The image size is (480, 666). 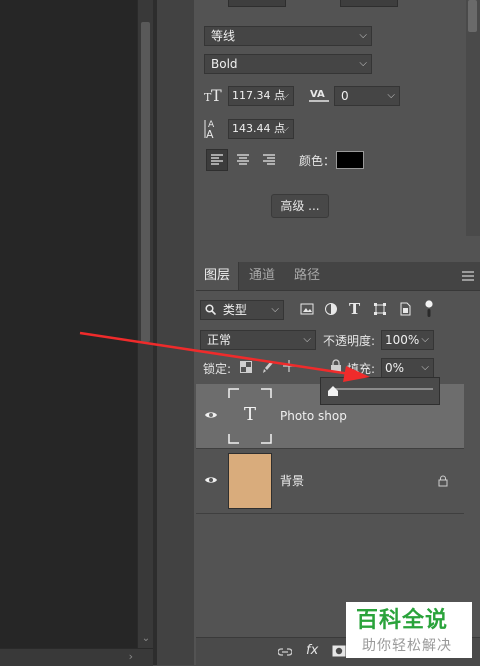 What do you see at coordinates (285, 652) in the screenshot?
I see `link-layers-icon` at bounding box center [285, 652].